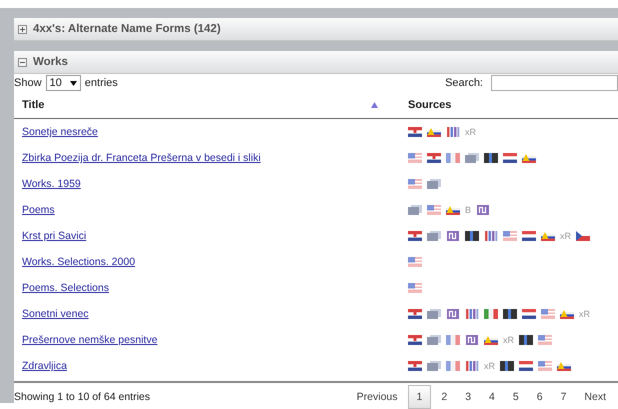  Describe the element at coordinates (38, 210) in the screenshot. I see `work-link: Poems` at that location.